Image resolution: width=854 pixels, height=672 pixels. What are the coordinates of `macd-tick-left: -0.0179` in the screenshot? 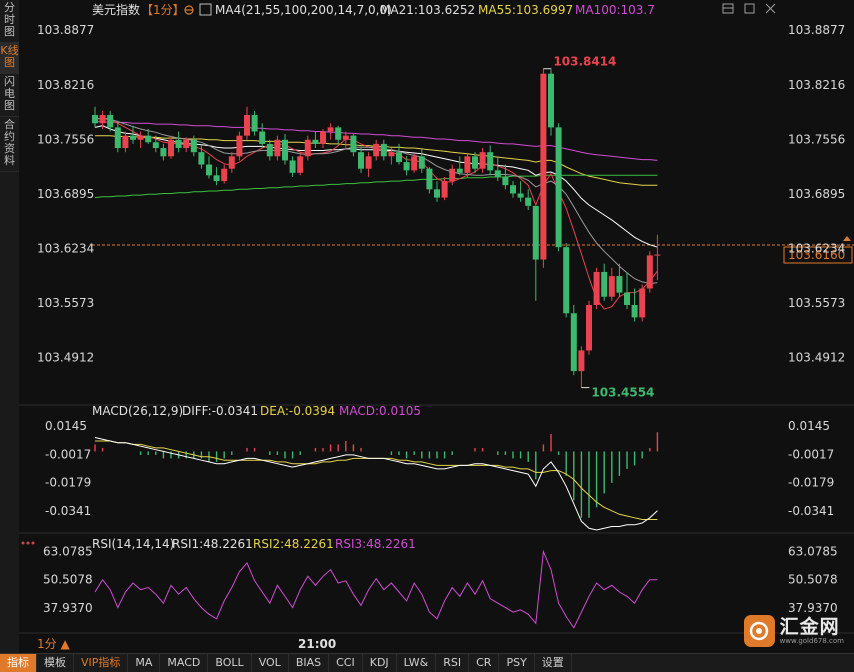 It's located at (68, 483).